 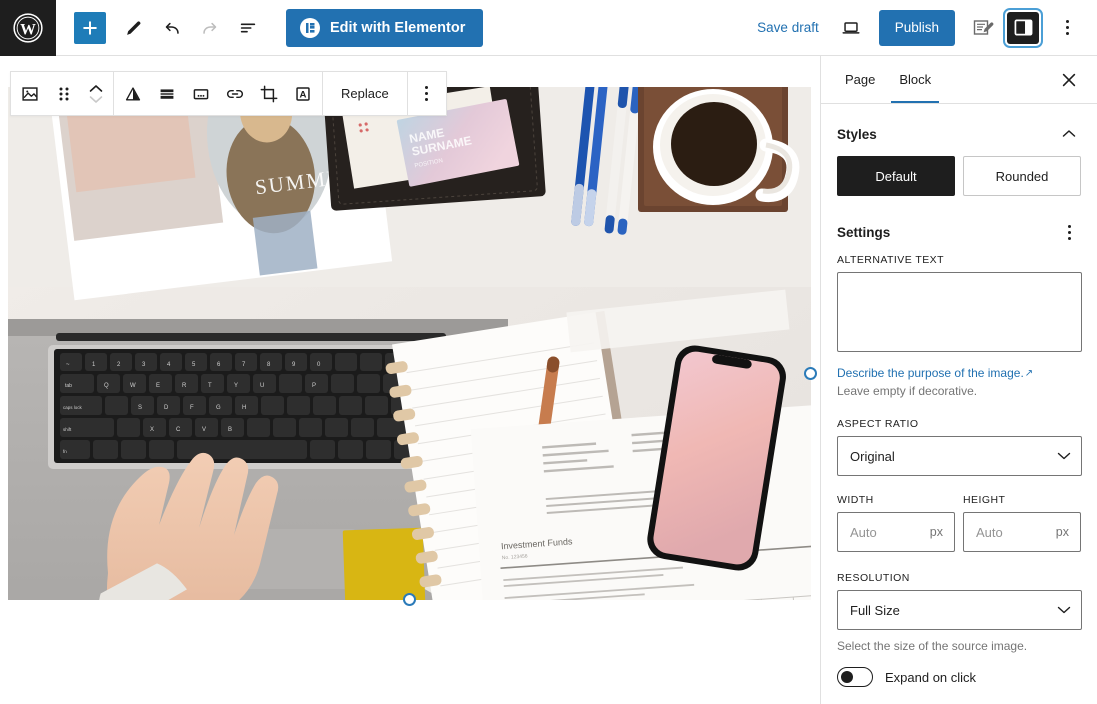 I want to click on svg-text: D, so click(x=166, y=408).